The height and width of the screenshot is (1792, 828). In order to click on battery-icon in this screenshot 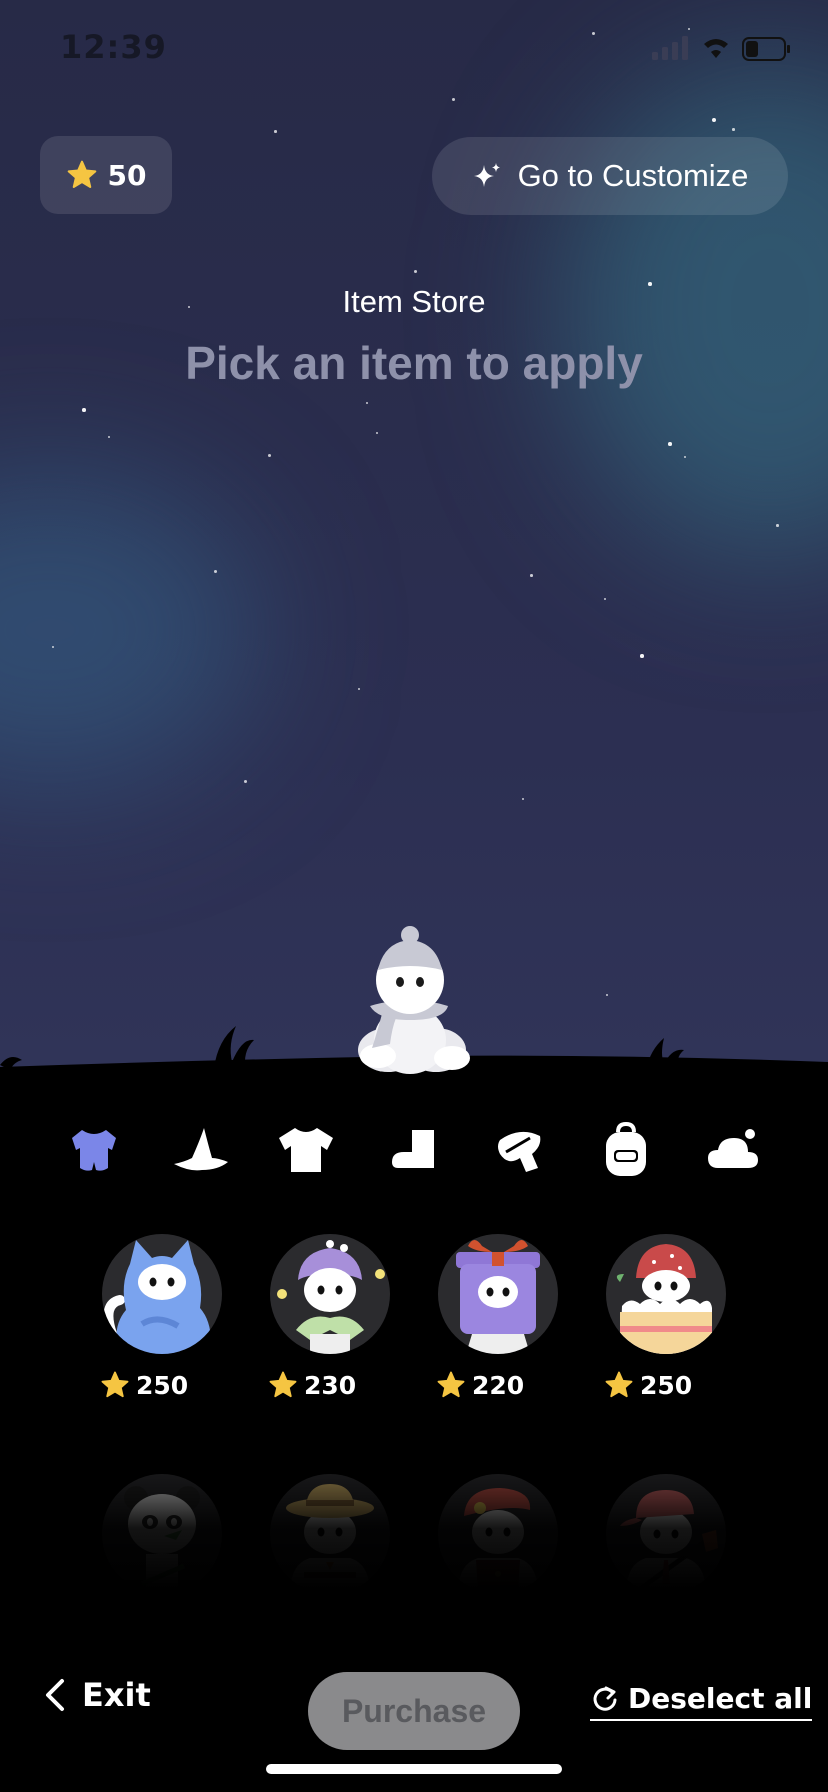, I will do `click(766, 49)`.